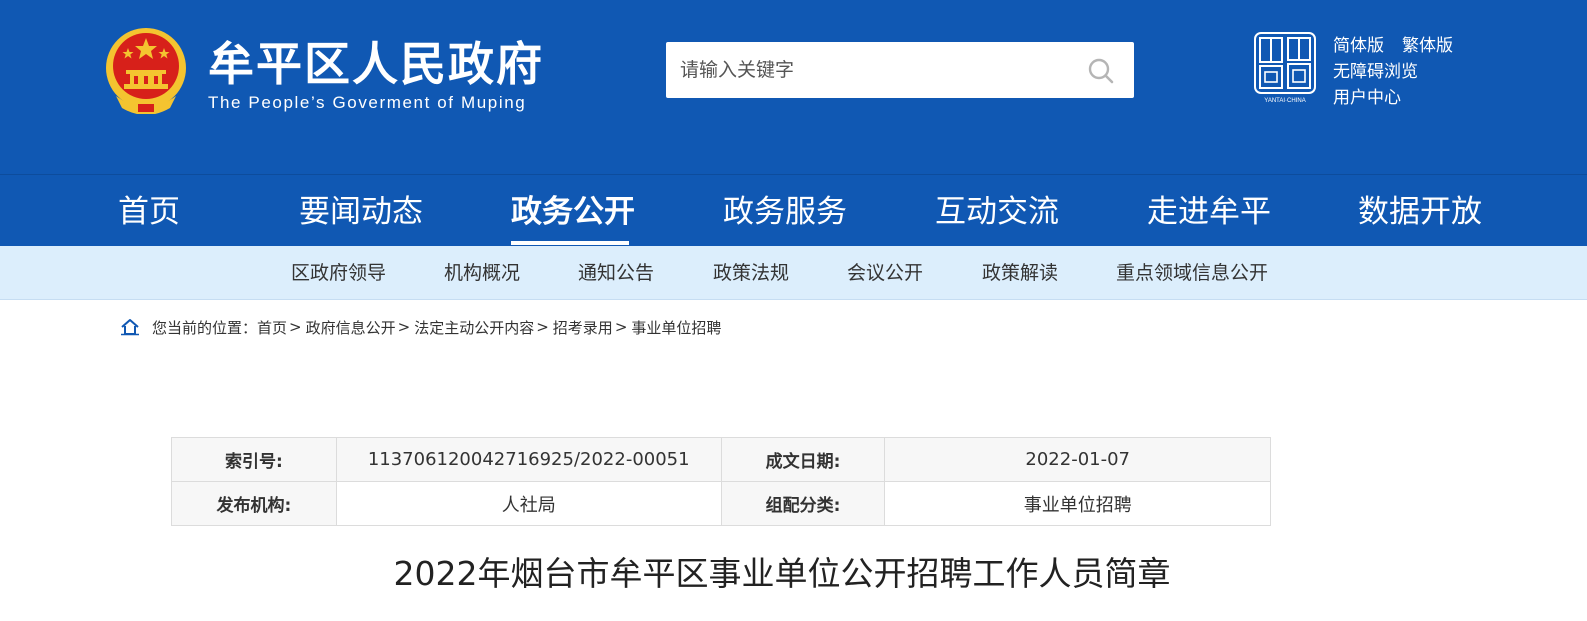 This screenshot has height=621, width=1587. Describe the element at coordinates (573, 212) in the screenshot. I see `nav-item-government-affairs: 政务公开` at that location.